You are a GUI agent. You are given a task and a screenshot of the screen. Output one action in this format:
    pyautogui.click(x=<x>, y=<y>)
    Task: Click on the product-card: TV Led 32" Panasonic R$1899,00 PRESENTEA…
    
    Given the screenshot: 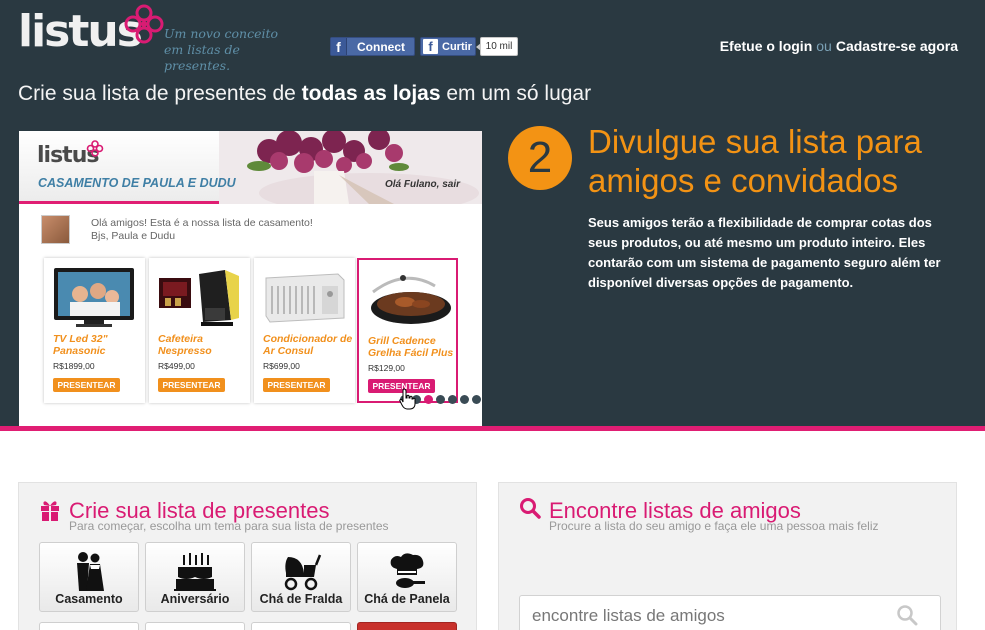 What is the action you would take?
    pyautogui.click(x=94, y=330)
    